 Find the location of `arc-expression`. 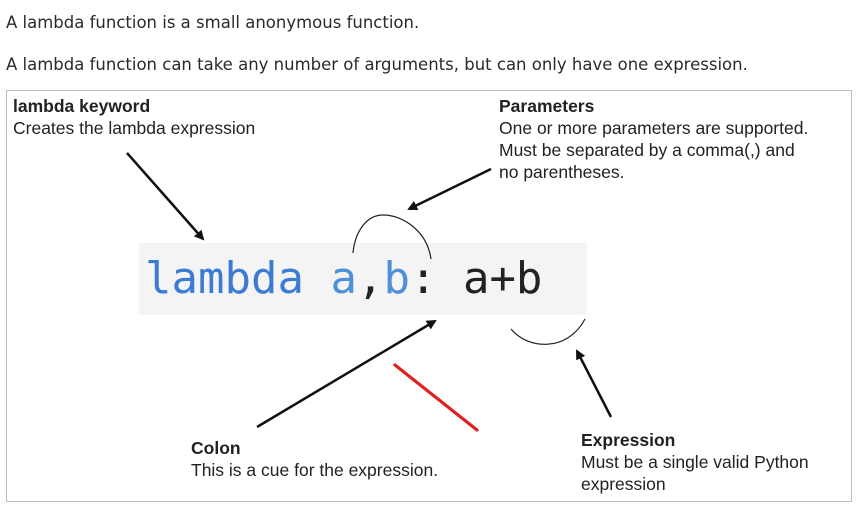

arc-expression is located at coordinates (548, 331).